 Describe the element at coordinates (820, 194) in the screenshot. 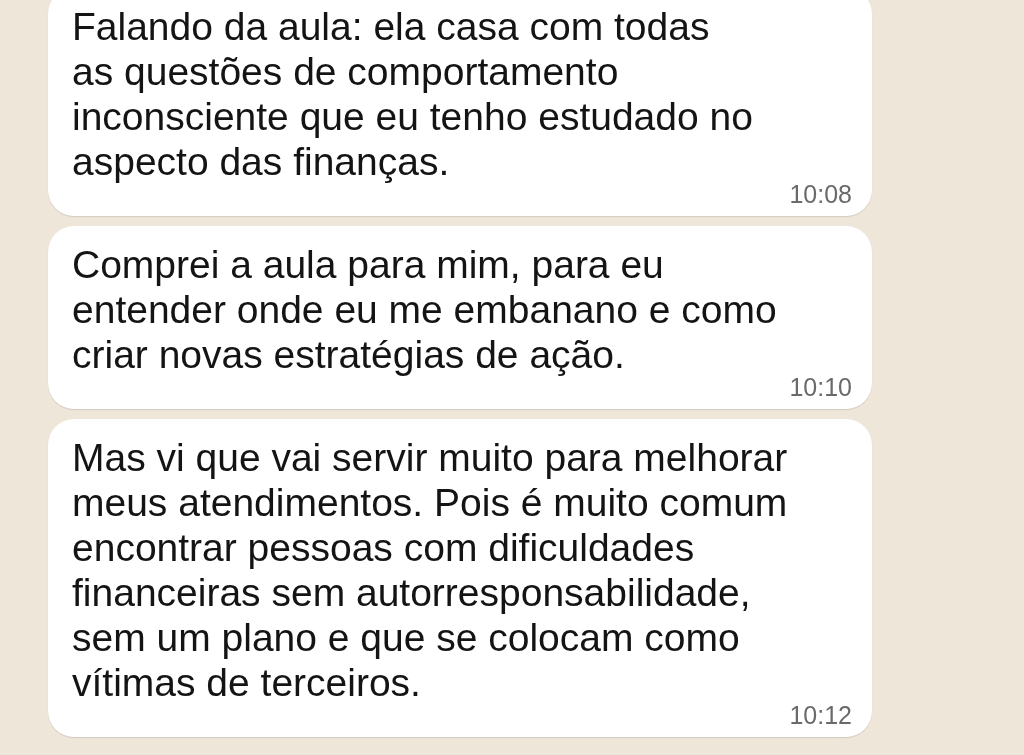

I see `message-time: 10:08` at that location.